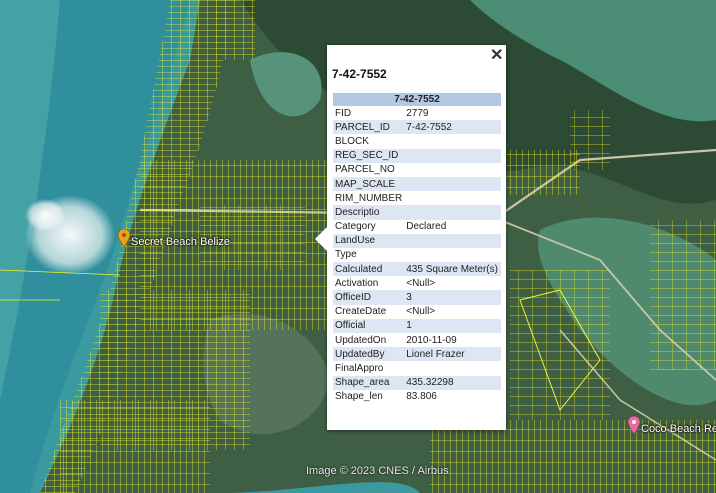 The image size is (716, 493). I want to click on attribute-name: Official, so click(369, 325).